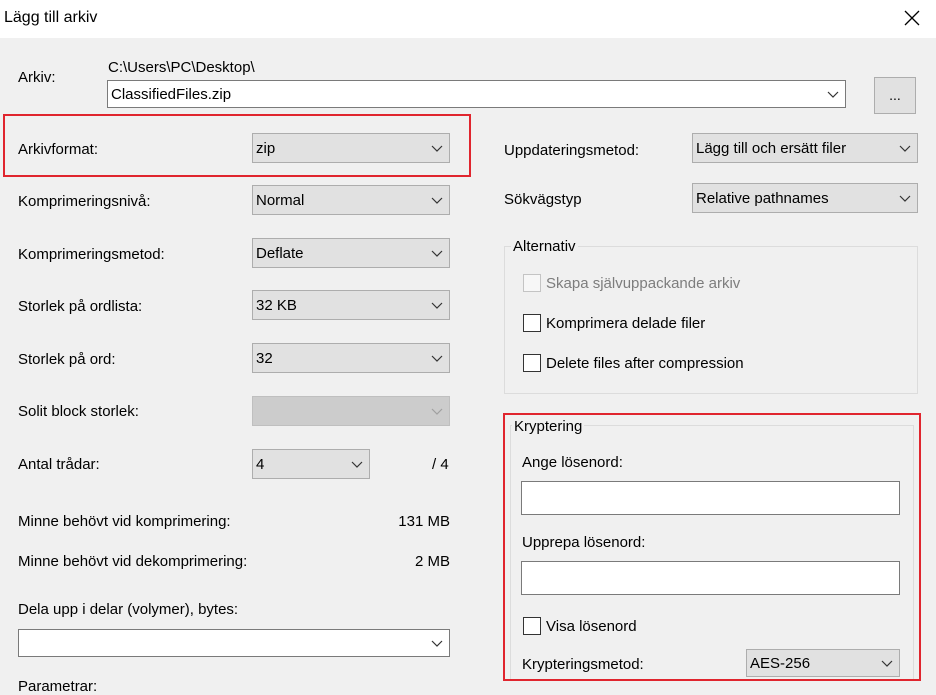 The height and width of the screenshot is (695, 936). I want to click on close-icon, so click(912, 18).